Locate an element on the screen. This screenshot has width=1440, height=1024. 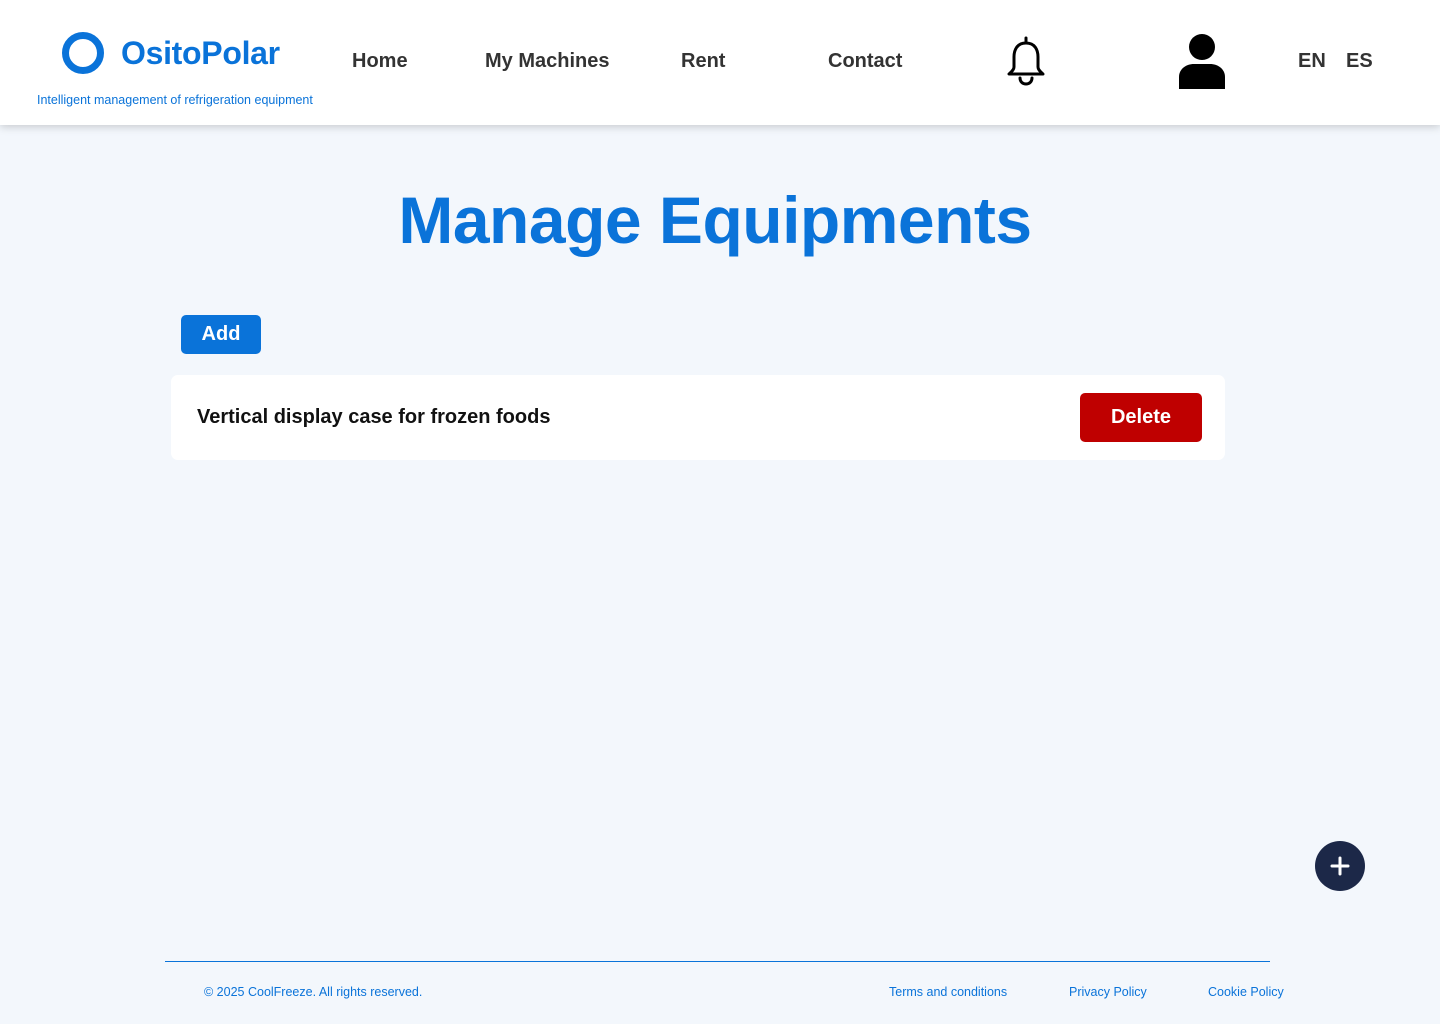
footer-privacy-link: Privacy Policy is located at coordinates (1108, 992).